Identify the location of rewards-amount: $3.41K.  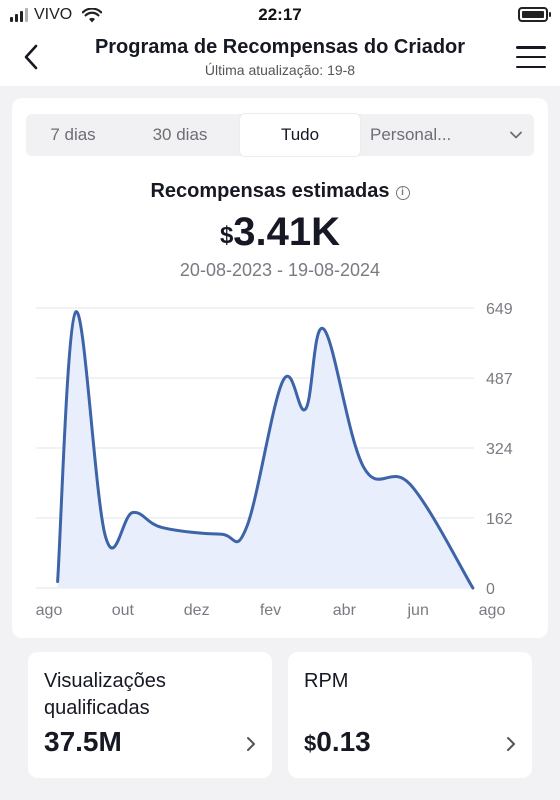
(280, 232).